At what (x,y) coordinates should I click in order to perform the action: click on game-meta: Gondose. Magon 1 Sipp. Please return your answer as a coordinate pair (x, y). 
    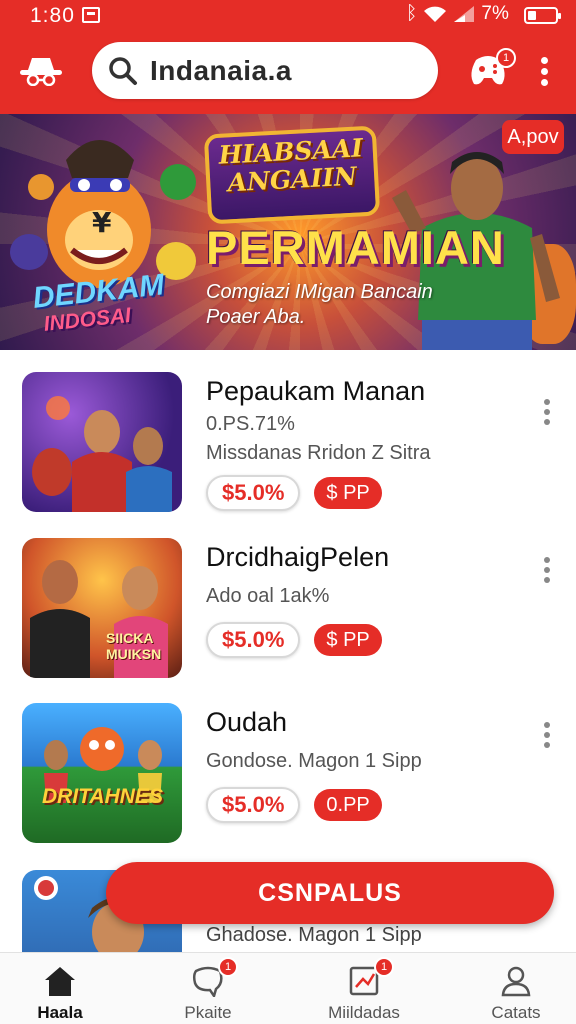
    Looking at the image, I should click on (314, 761).